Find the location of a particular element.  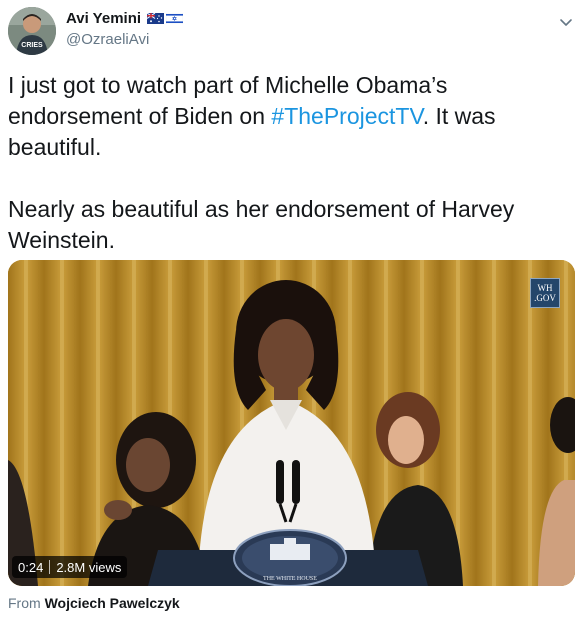

more-options-button is located at coordinates (566, 22).